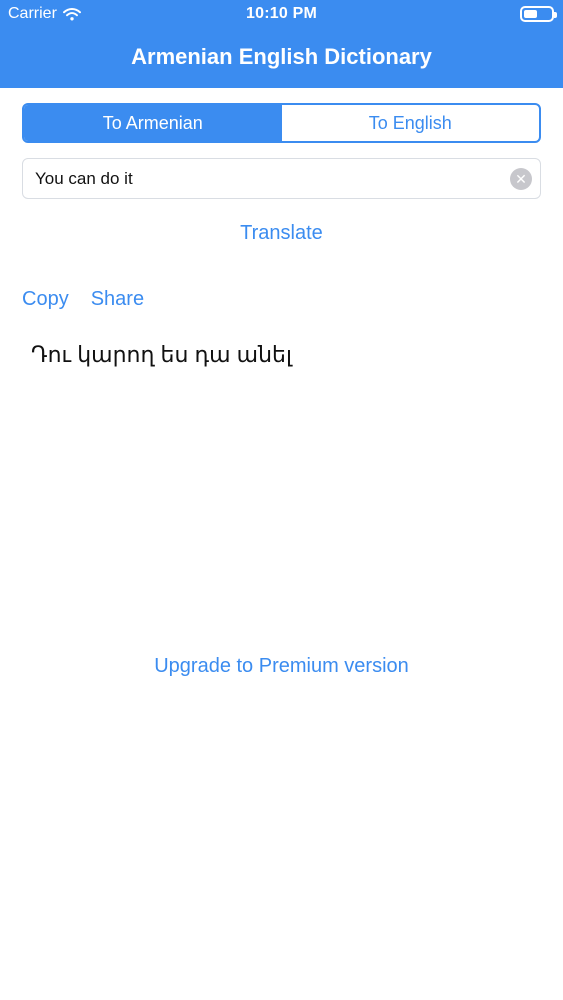 The height and width of the screenshot is (1000, 563). I want to click on upgrade-button: Upgrade to Premium version, so click(281, 666).